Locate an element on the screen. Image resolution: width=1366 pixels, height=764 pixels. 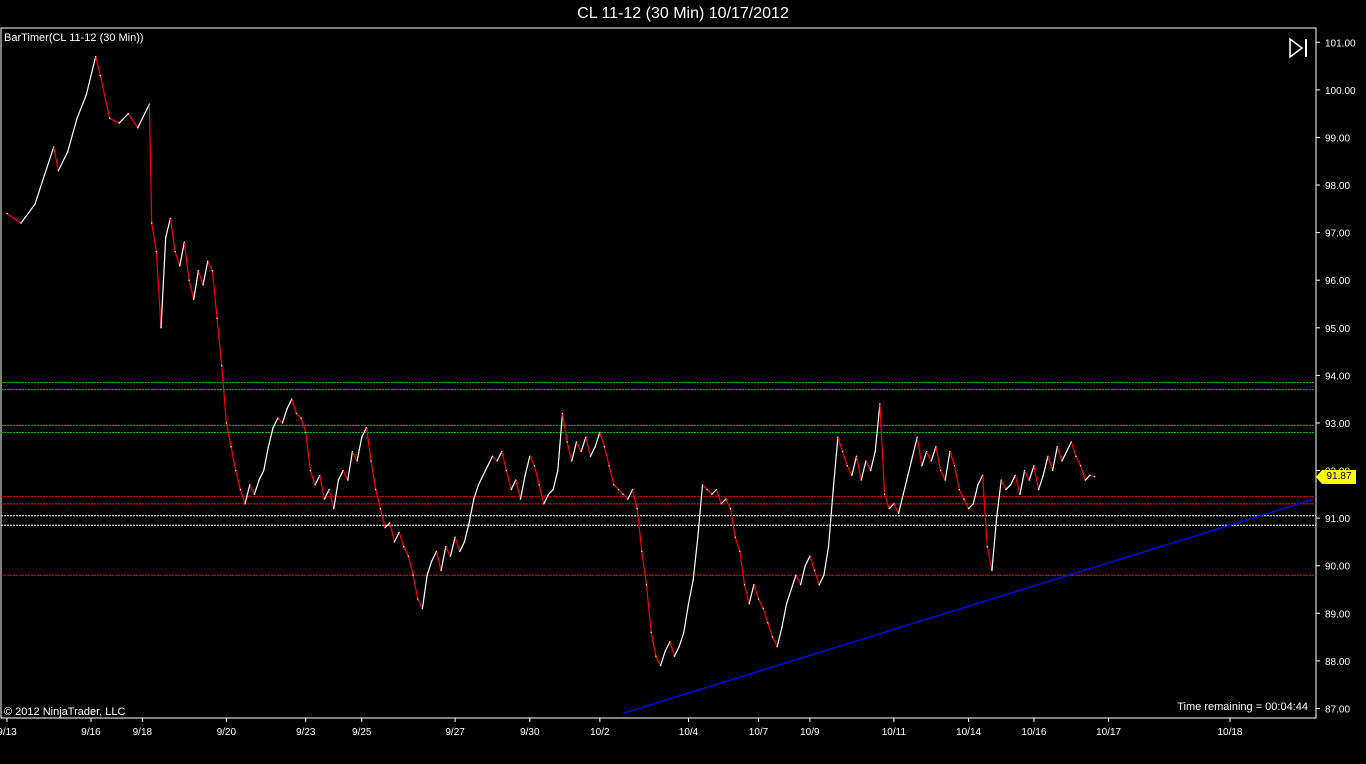
play-pause-icon is located at coordinates (1299, 48).